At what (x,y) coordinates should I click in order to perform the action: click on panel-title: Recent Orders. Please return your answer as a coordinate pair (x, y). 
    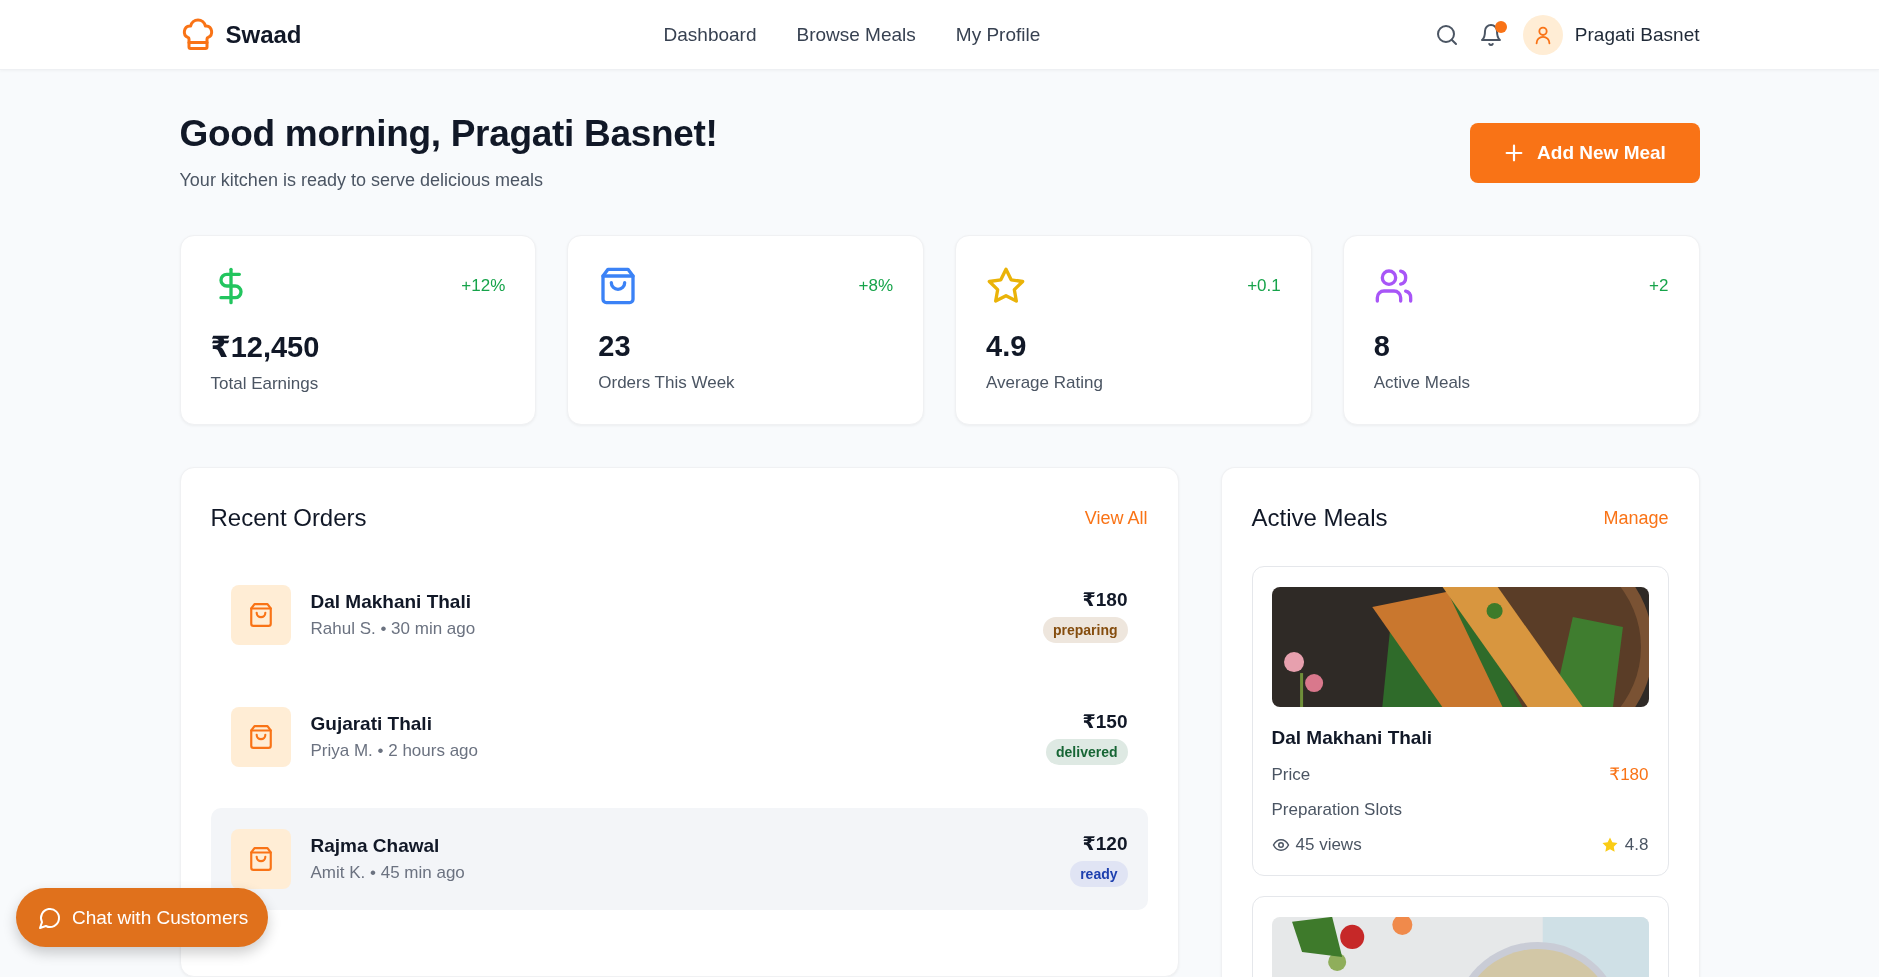
    Looking at the image, I should click on (288, 518).